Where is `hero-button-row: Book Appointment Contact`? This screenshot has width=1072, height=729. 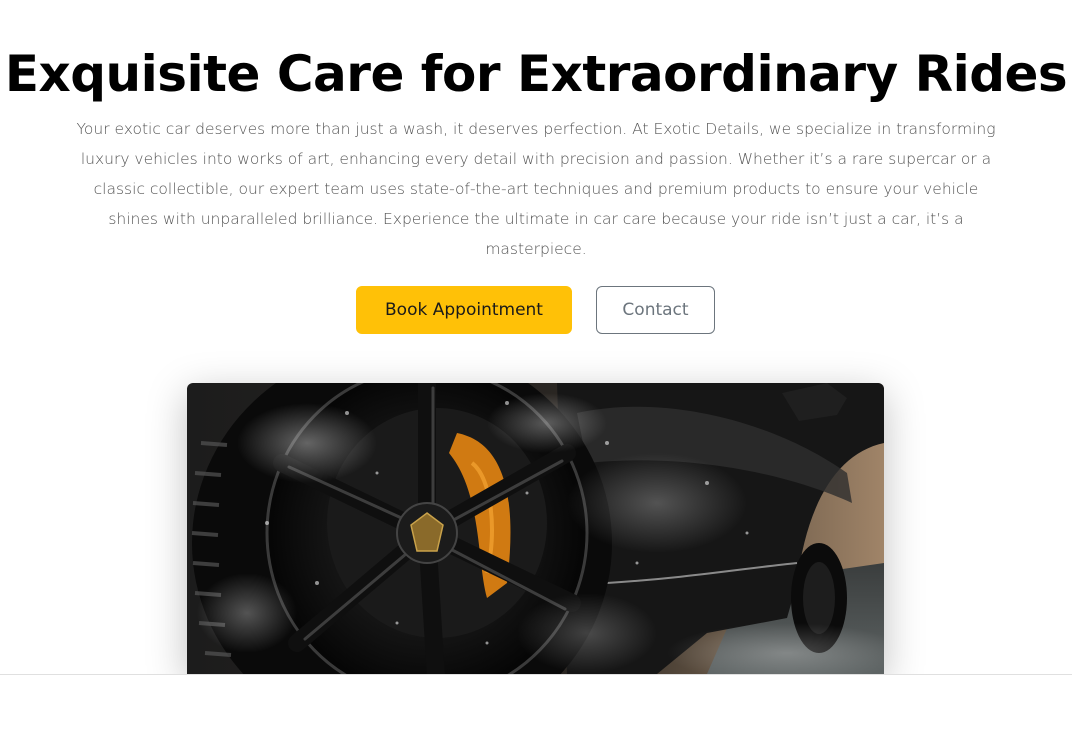 hero-button-row: Book Appointment Contact is located at coordinates (536, 310).